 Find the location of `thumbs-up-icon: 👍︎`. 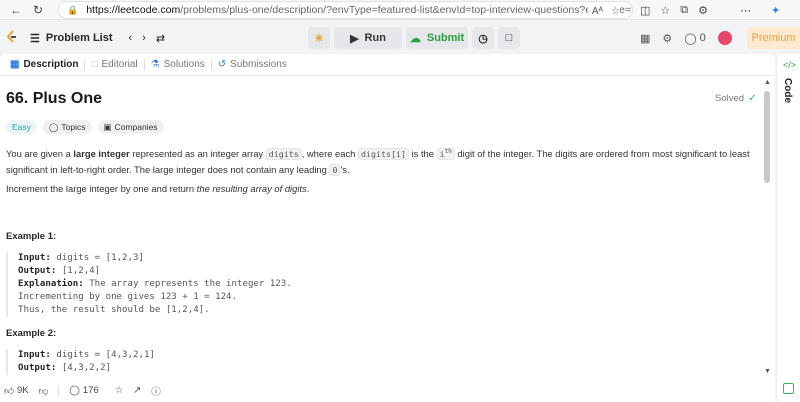

thumbs-up-icon: 👍︎ is located at coordinates (9, 391).